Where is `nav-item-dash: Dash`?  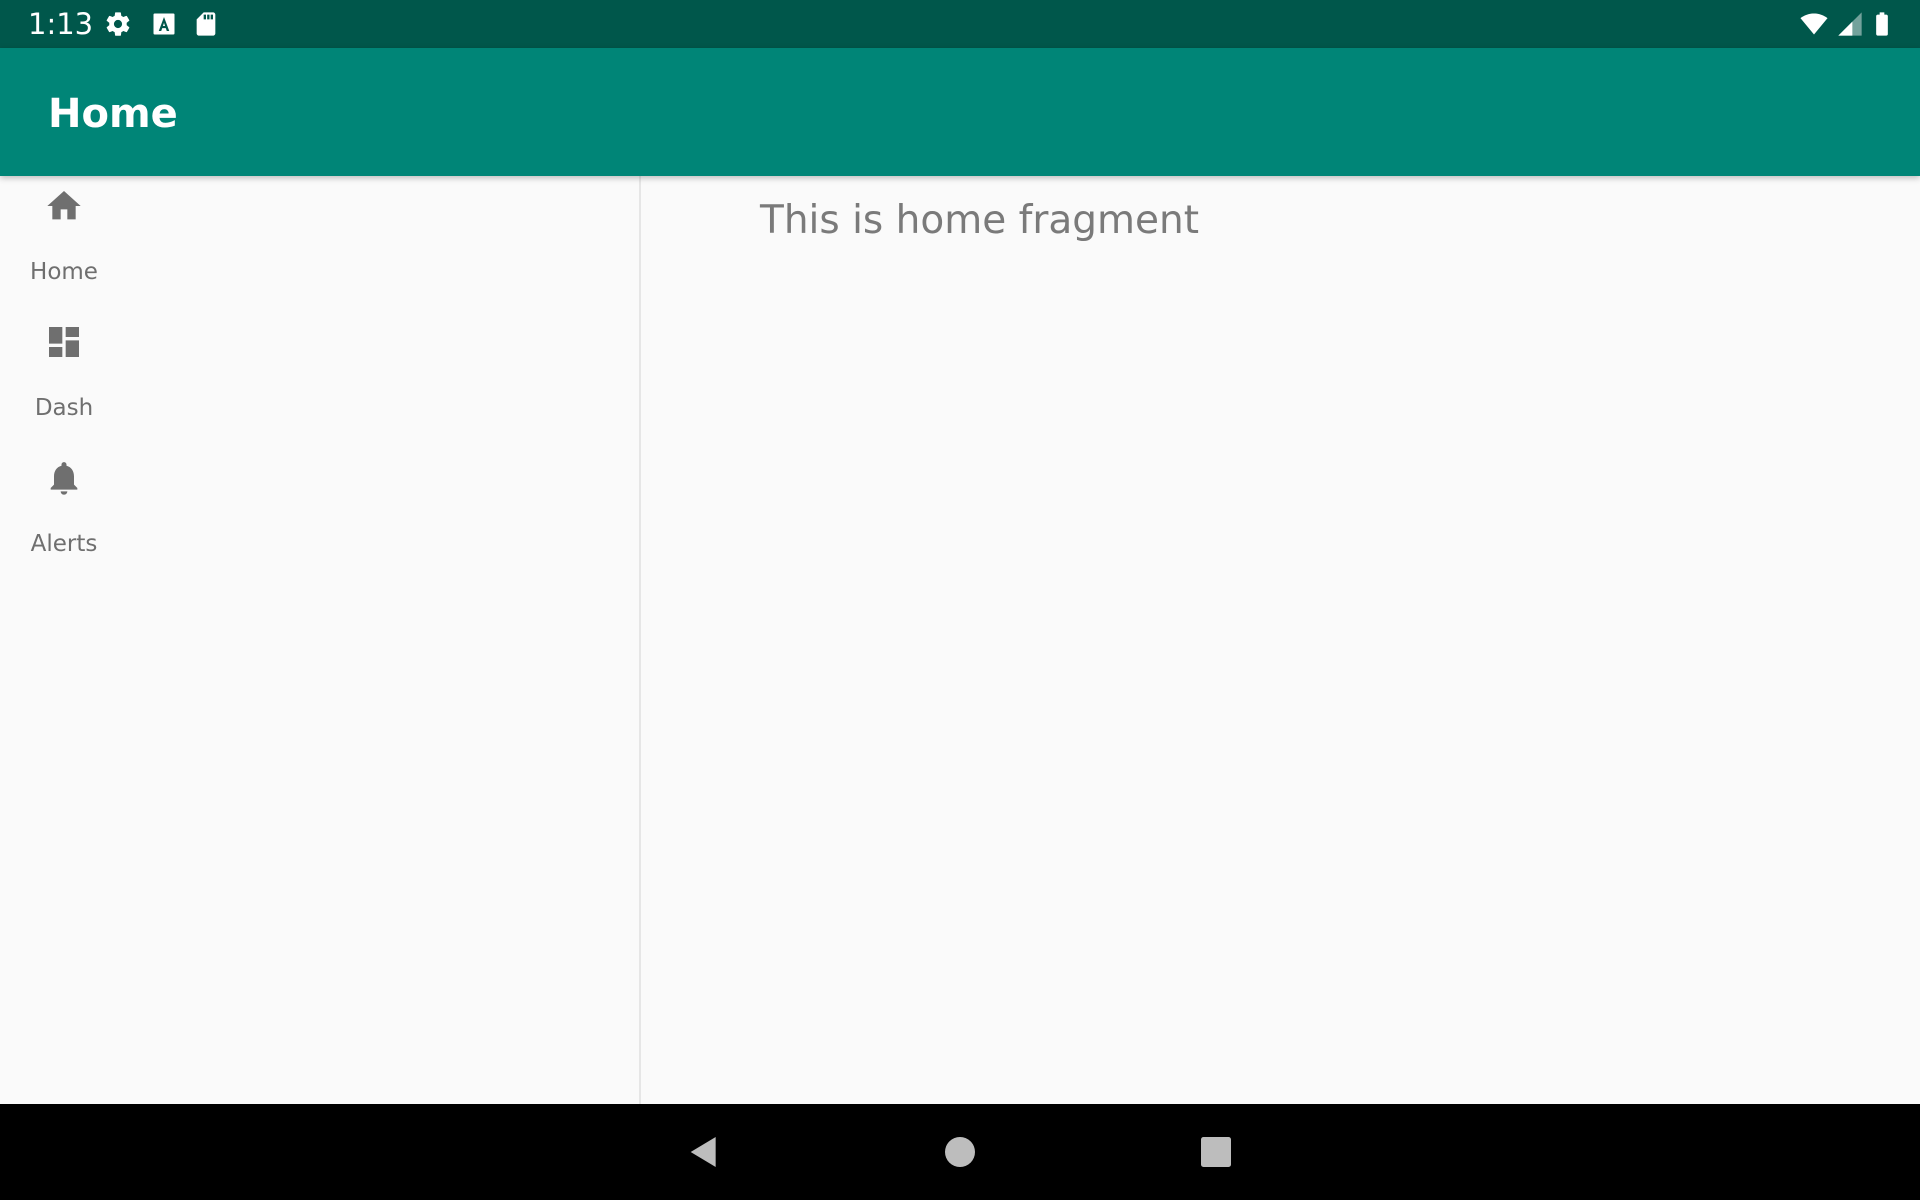
nav-item-dash: Dash is located at coordinates (64, 380).